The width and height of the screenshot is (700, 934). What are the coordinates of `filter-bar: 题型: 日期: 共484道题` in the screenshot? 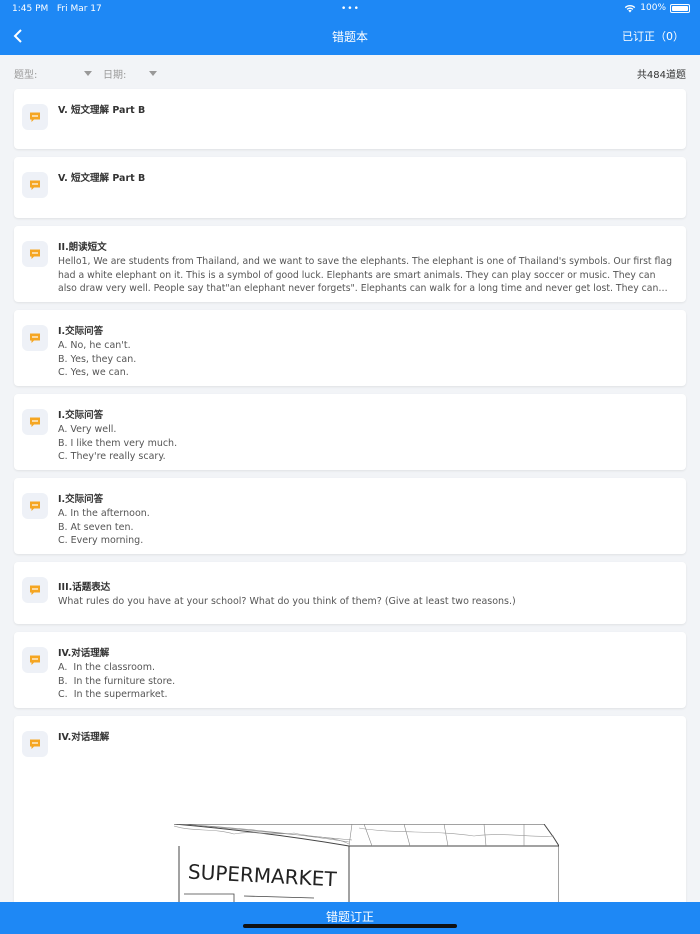 It's located at (350, 72).